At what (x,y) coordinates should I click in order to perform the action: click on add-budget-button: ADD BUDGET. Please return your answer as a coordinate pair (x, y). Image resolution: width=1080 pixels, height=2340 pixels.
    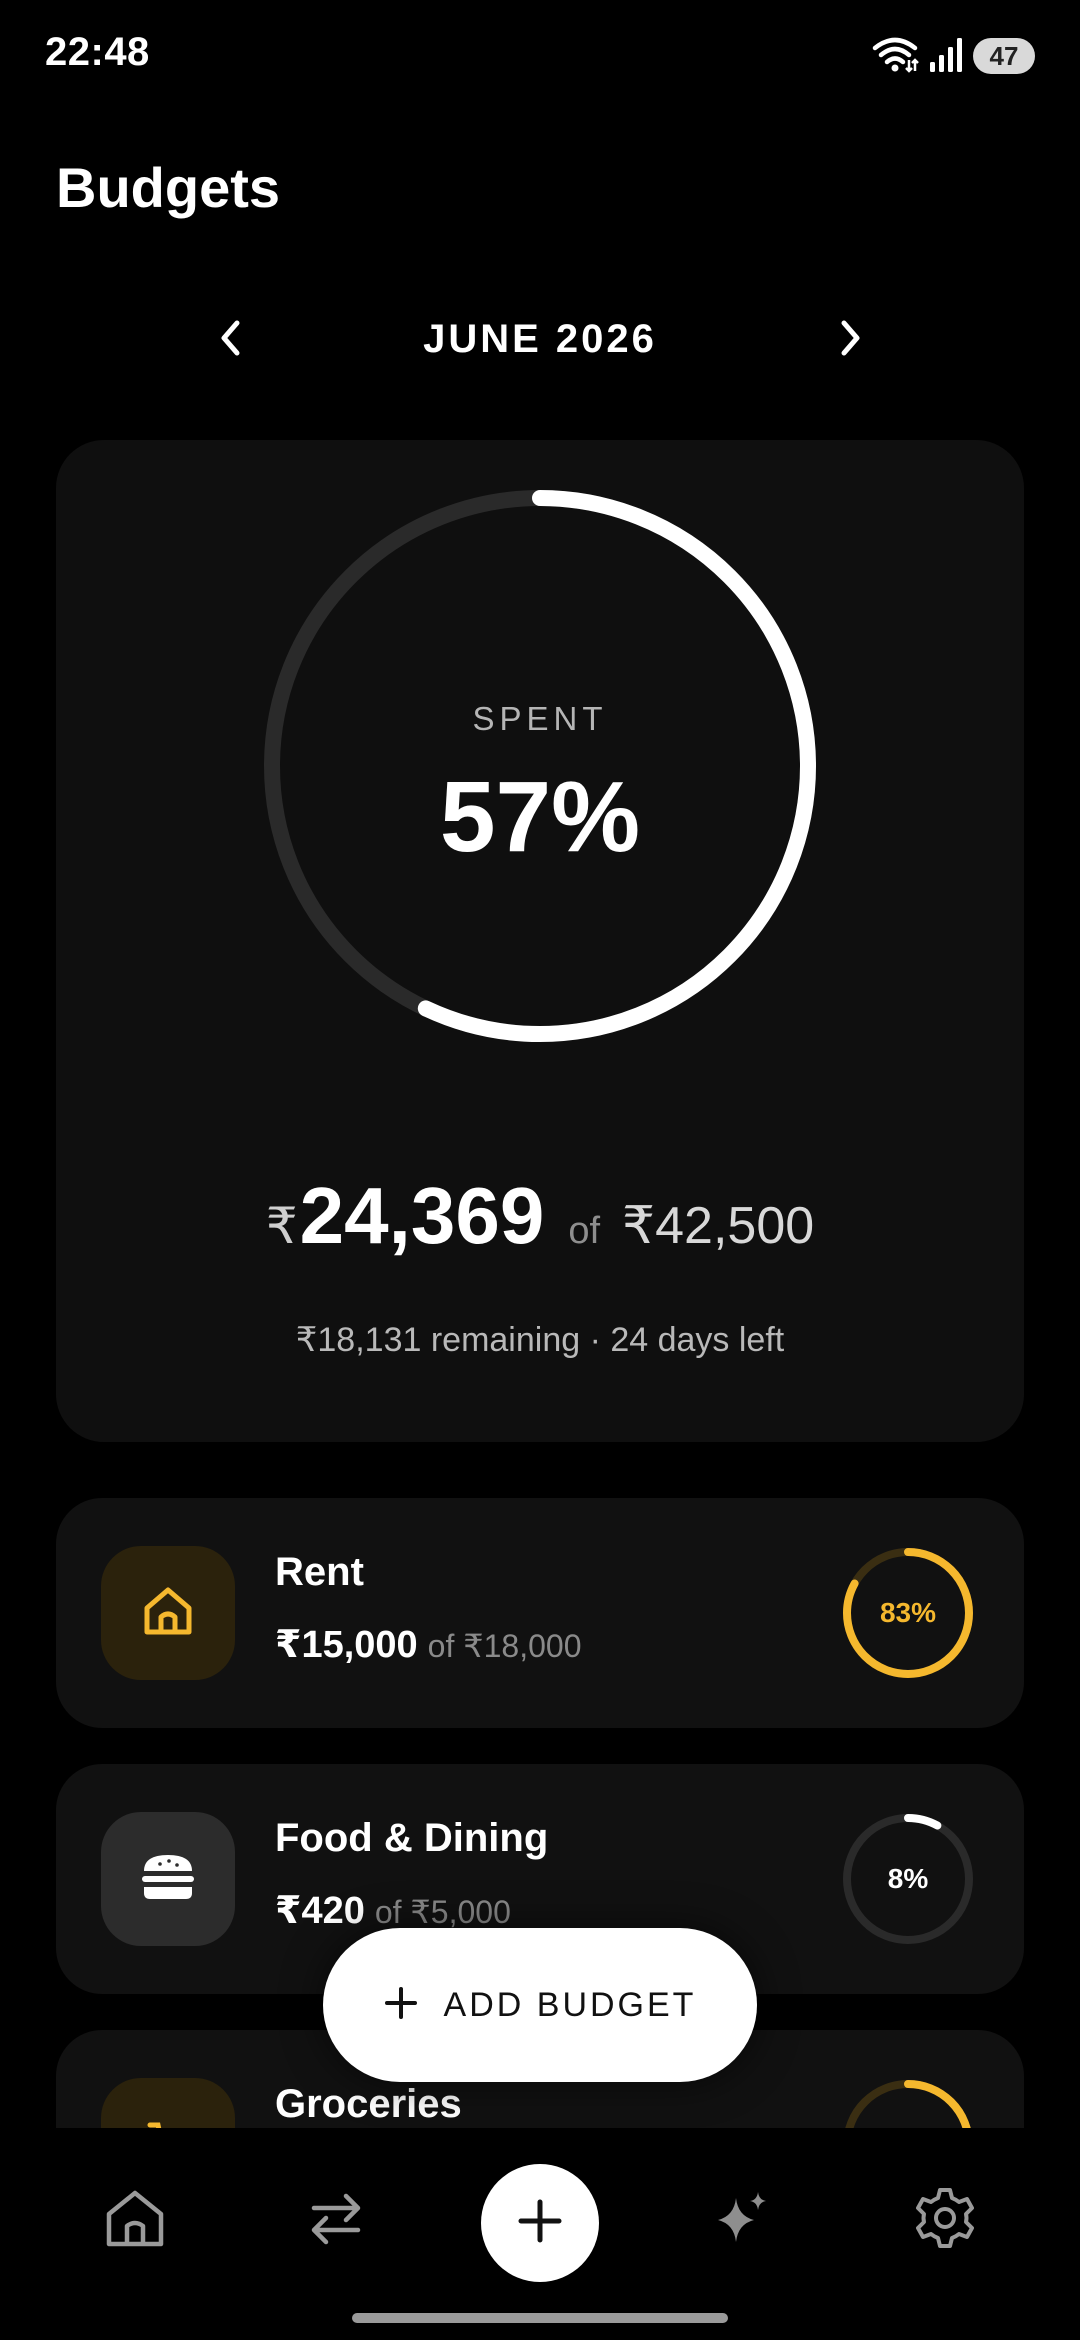
    Looking at the image, I should click on (540, 2005).